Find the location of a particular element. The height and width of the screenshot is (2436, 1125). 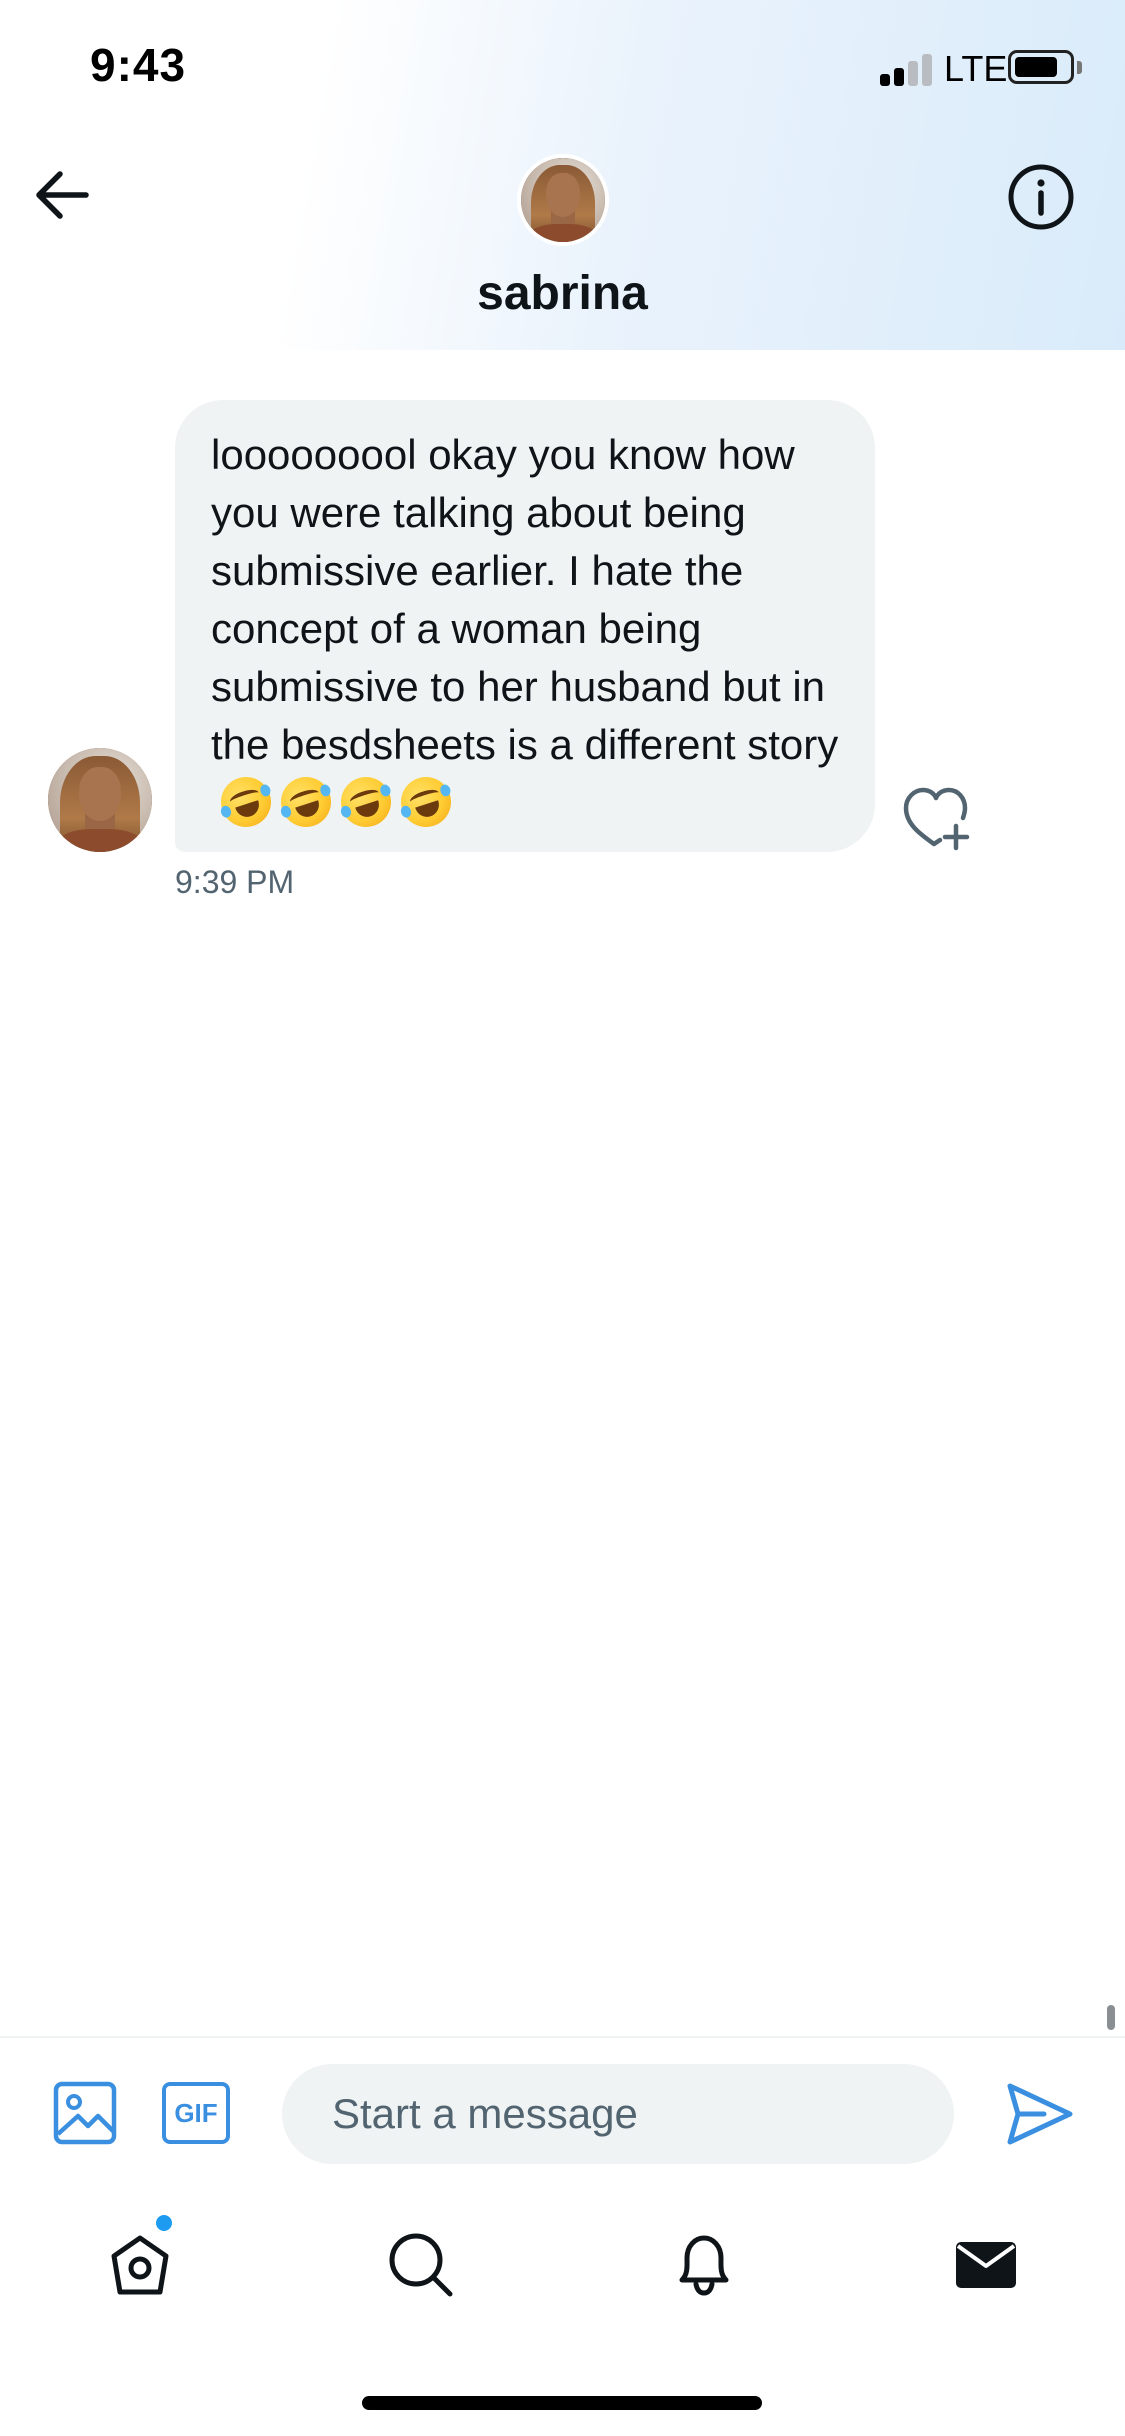

tab-notifications is located at coordinates (704, 2264).